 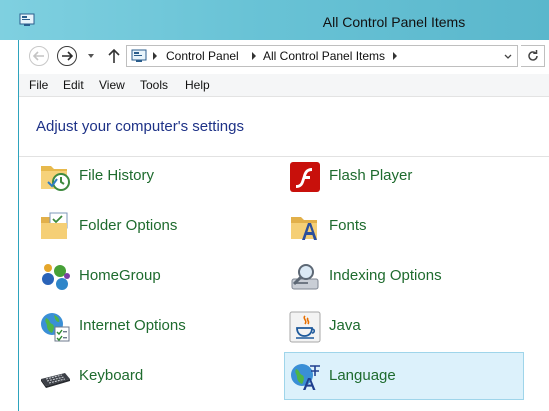 I want to click on item-internet-options: Internet Options, so click(x=154, y=326).